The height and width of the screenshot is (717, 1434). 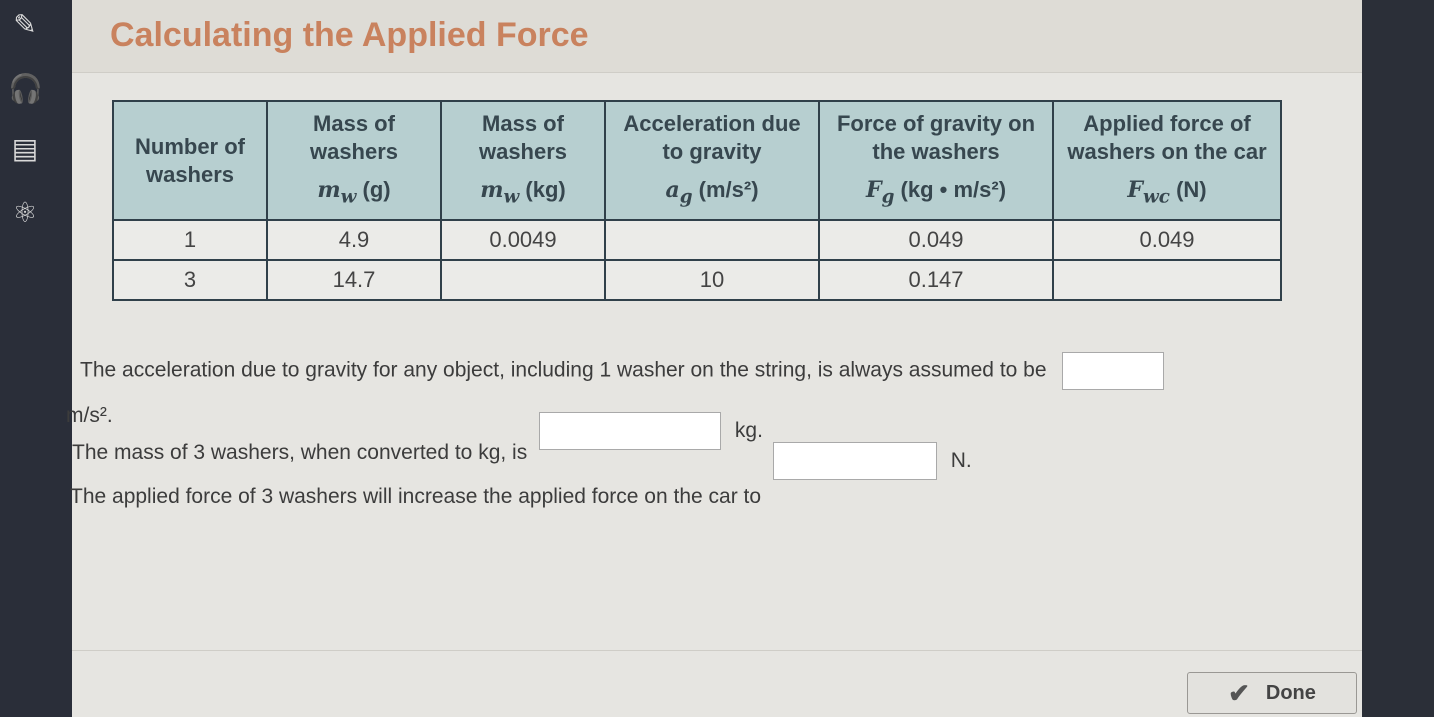 I want to click on header-mass-g: Mass of washers mw (g), so click(x=354, y=160).